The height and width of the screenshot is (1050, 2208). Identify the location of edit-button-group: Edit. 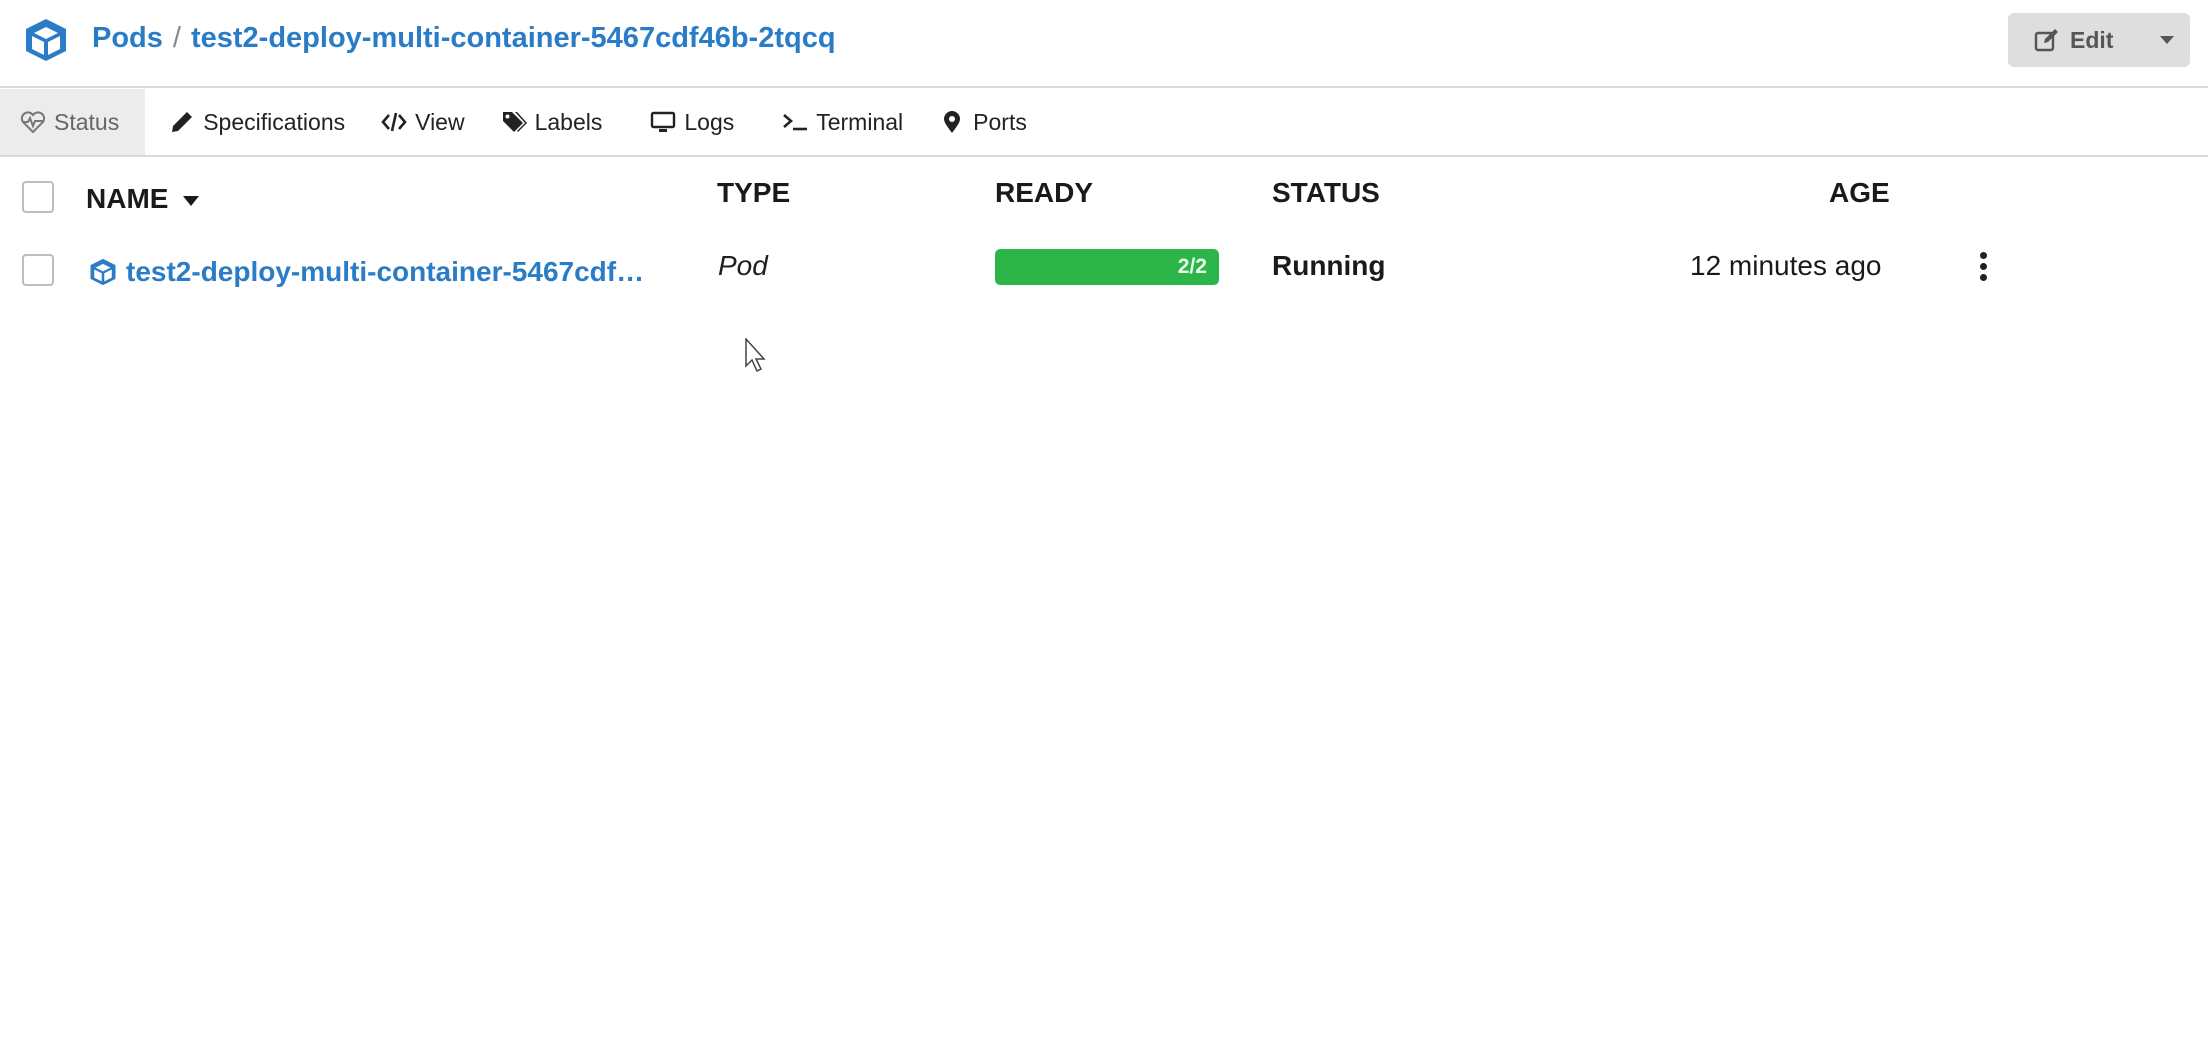
(2099, 40).